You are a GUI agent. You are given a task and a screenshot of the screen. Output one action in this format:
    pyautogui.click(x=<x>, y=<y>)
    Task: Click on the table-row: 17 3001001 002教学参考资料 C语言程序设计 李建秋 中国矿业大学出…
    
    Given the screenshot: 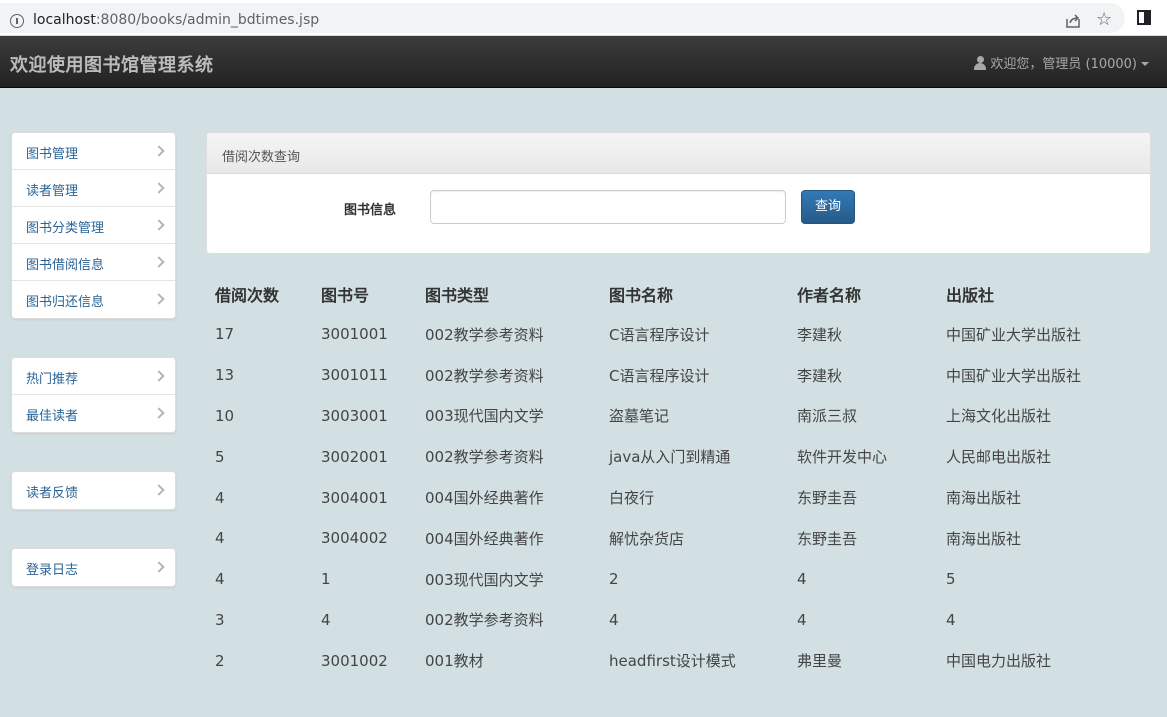 What is the action you would take?
    pyautogui.click(x=671, y=334)
    